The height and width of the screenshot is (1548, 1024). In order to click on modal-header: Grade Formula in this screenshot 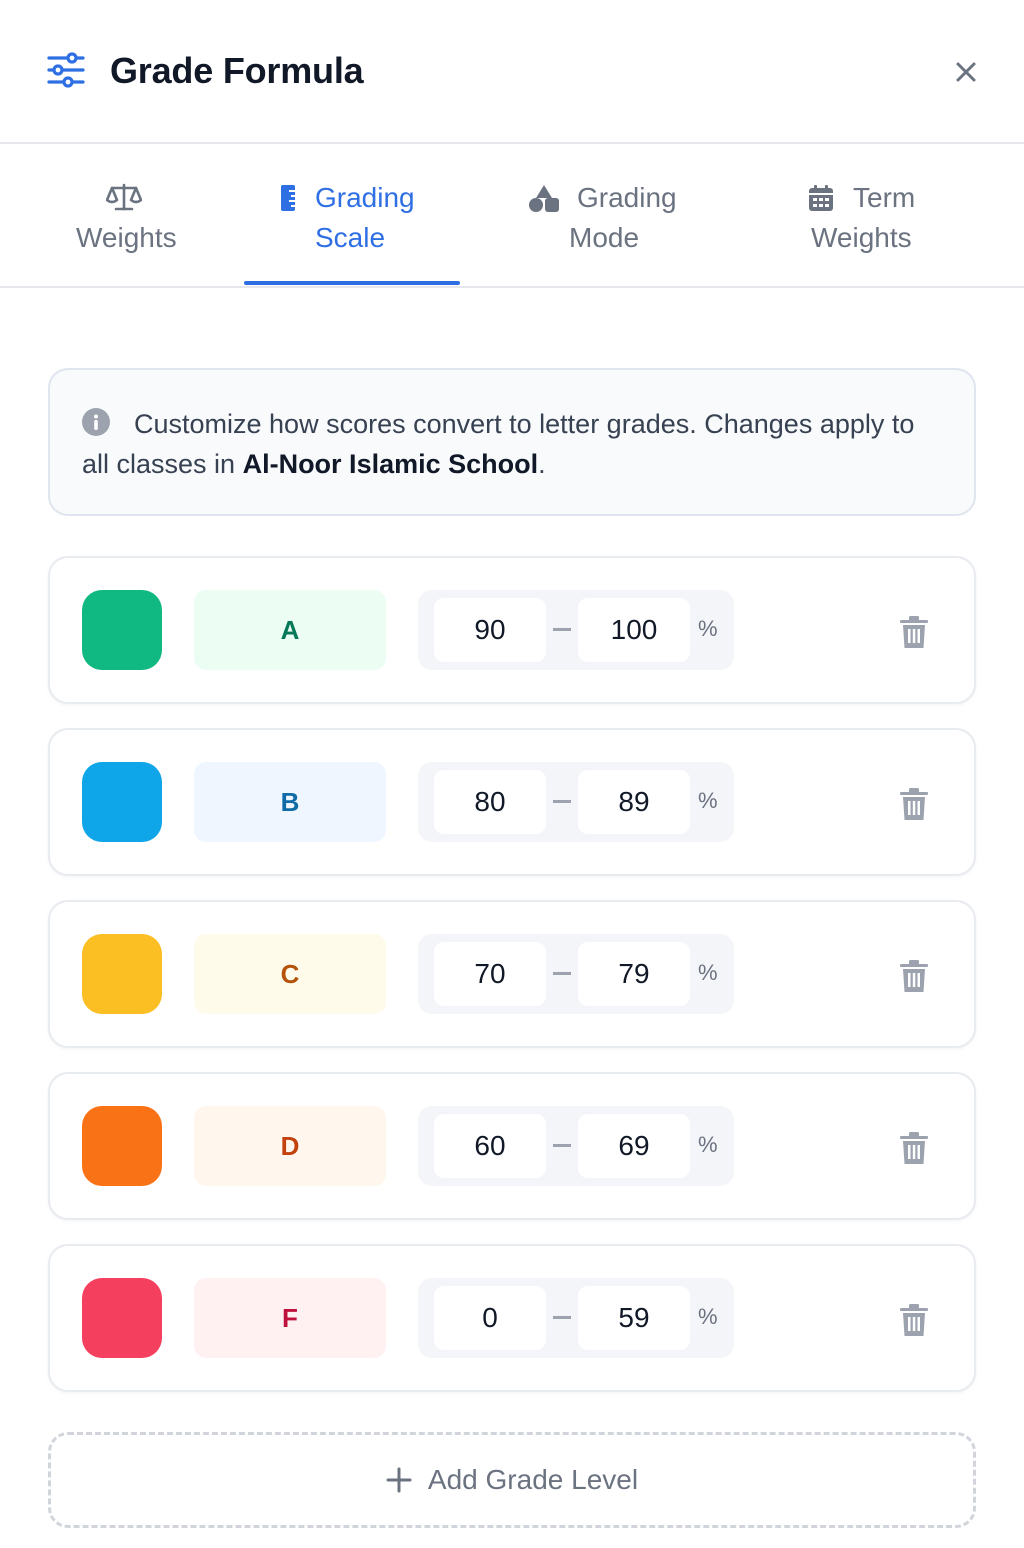, I will do `click(512, 72)`.